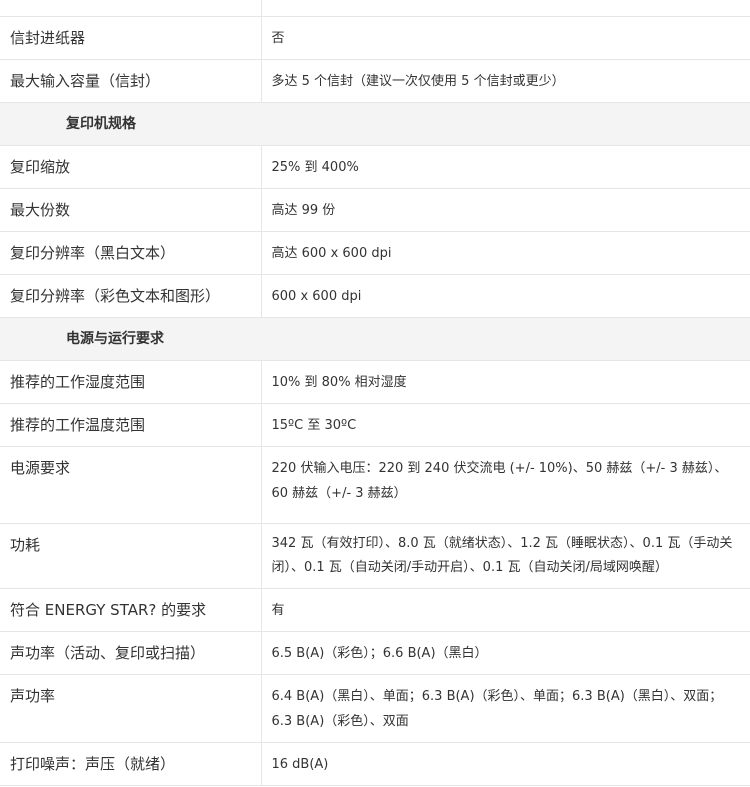 This screenshot has width=750, height=787. What do you see at coordinates (505, 167) in the screenshot?
I see `spec-value: 25% 到 400%` at bounding box center [505, 167].